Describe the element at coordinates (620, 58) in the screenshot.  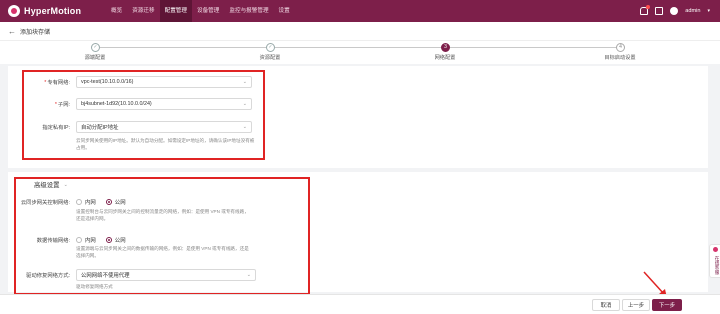
I see `step-4-label: 目标启动设置` at that location.